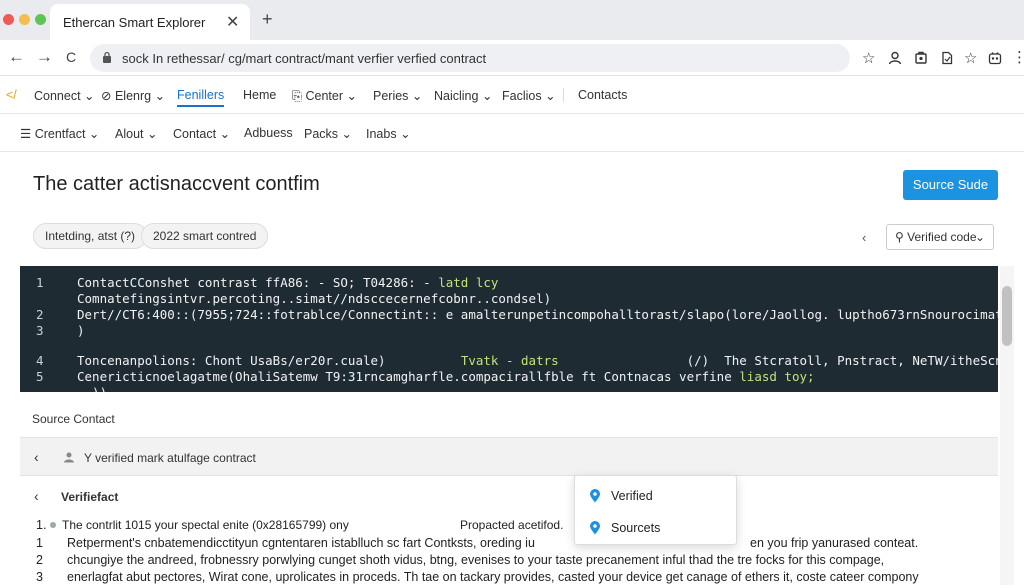  What do you see at coordinates (16, 57) in the screenshot?
I see `back-button: ←` at bounding box center [16, 57].